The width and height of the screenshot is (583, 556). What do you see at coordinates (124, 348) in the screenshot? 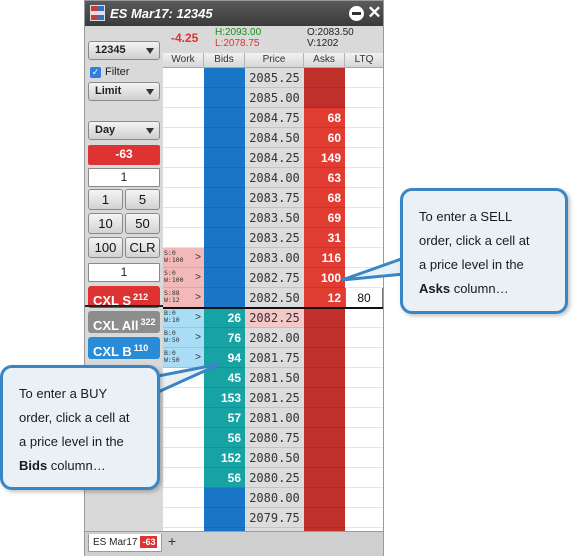
I see `cancel-buys-button: CXL B 110` at bounding box center [124, 348].